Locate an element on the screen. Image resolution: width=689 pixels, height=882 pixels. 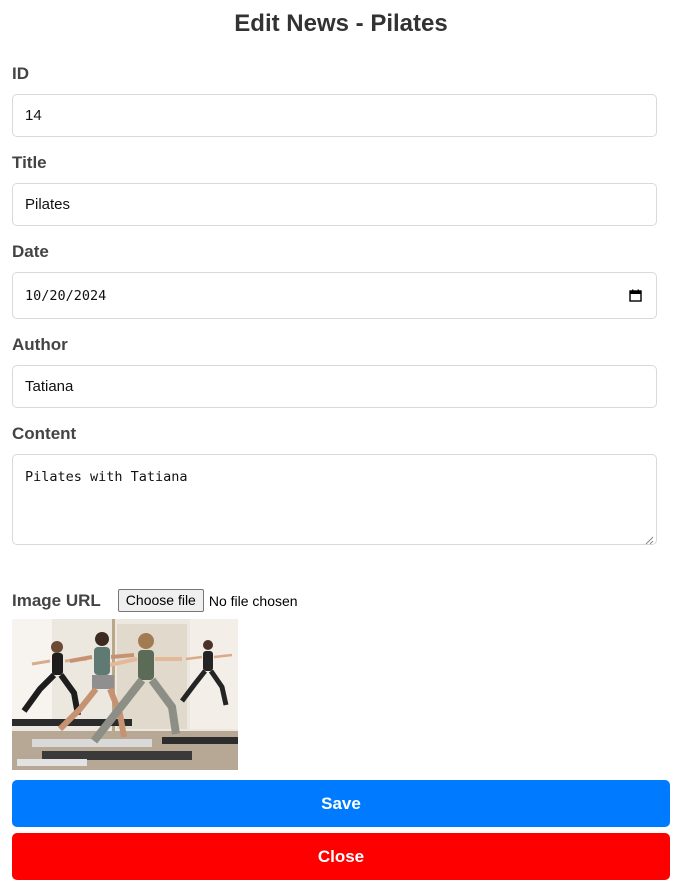
id-input: 14 is located at coordinates (334, 115).